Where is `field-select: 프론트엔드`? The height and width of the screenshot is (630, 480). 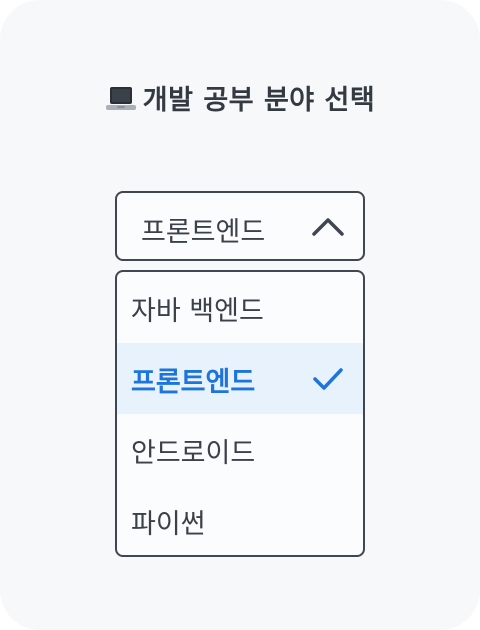 field-select: 프론트엔드 is located at coordinates (240, 226).